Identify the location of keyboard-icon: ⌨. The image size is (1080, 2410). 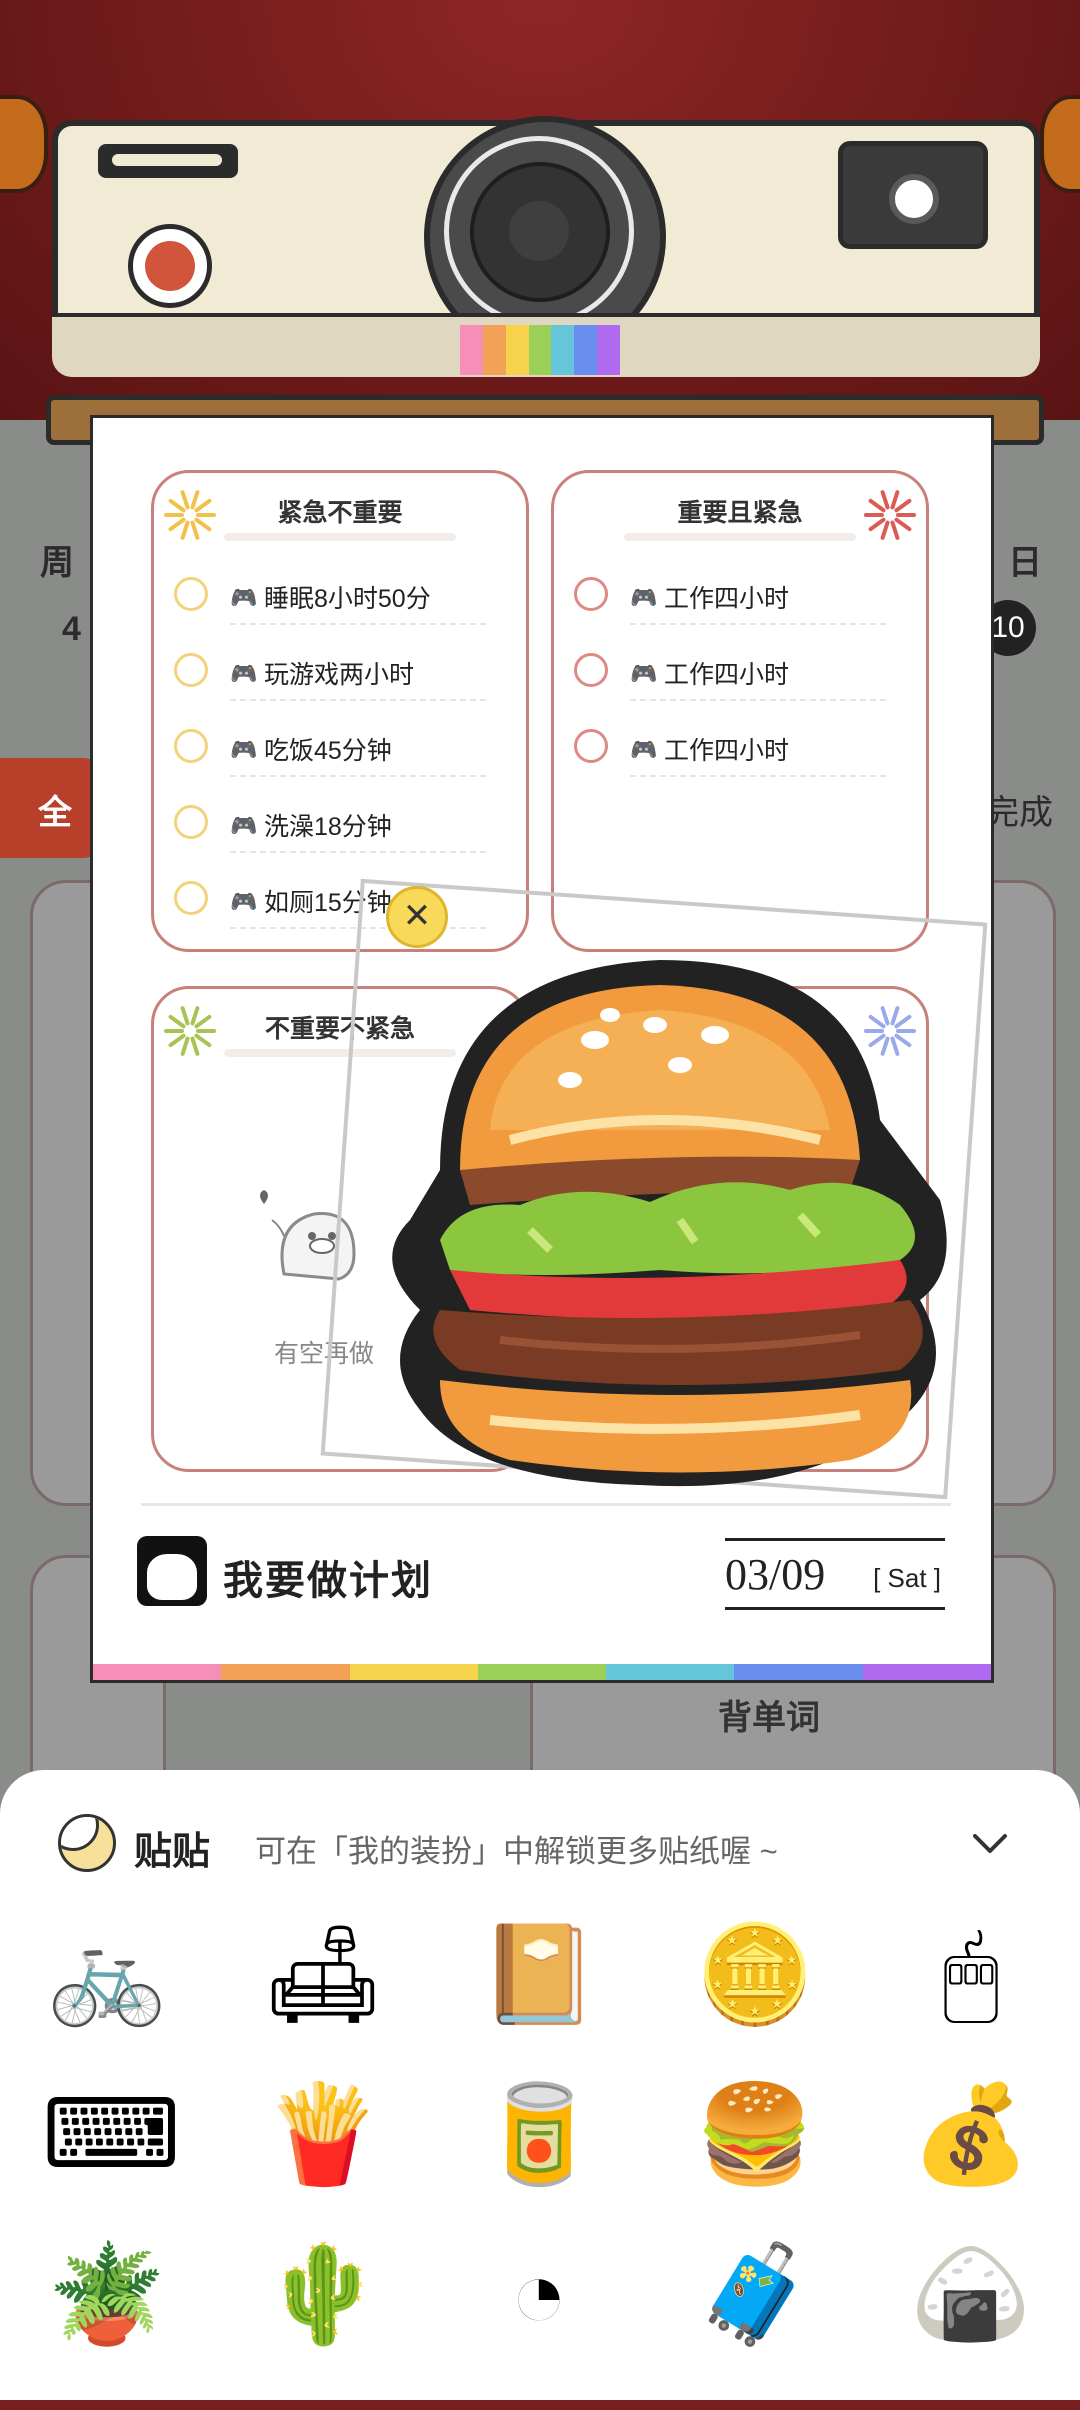
(111, 2135).